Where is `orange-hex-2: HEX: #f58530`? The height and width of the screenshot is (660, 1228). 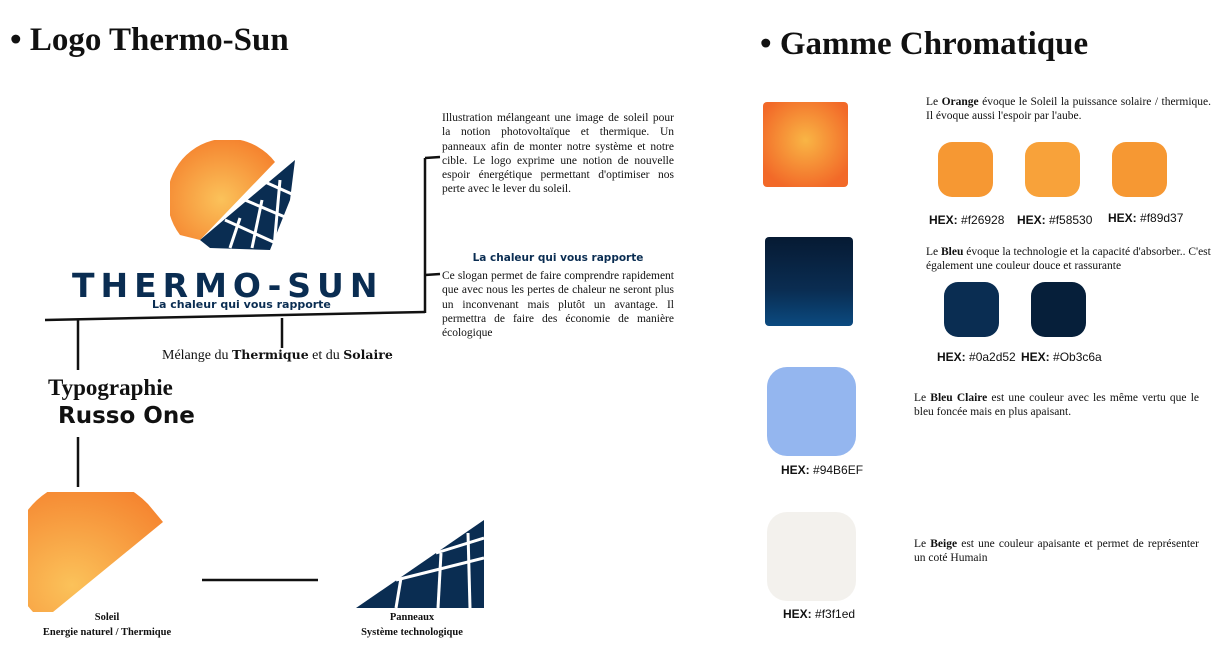 orange-hex-2: HEX: #f58530 is located at coordinates (1055, 220).